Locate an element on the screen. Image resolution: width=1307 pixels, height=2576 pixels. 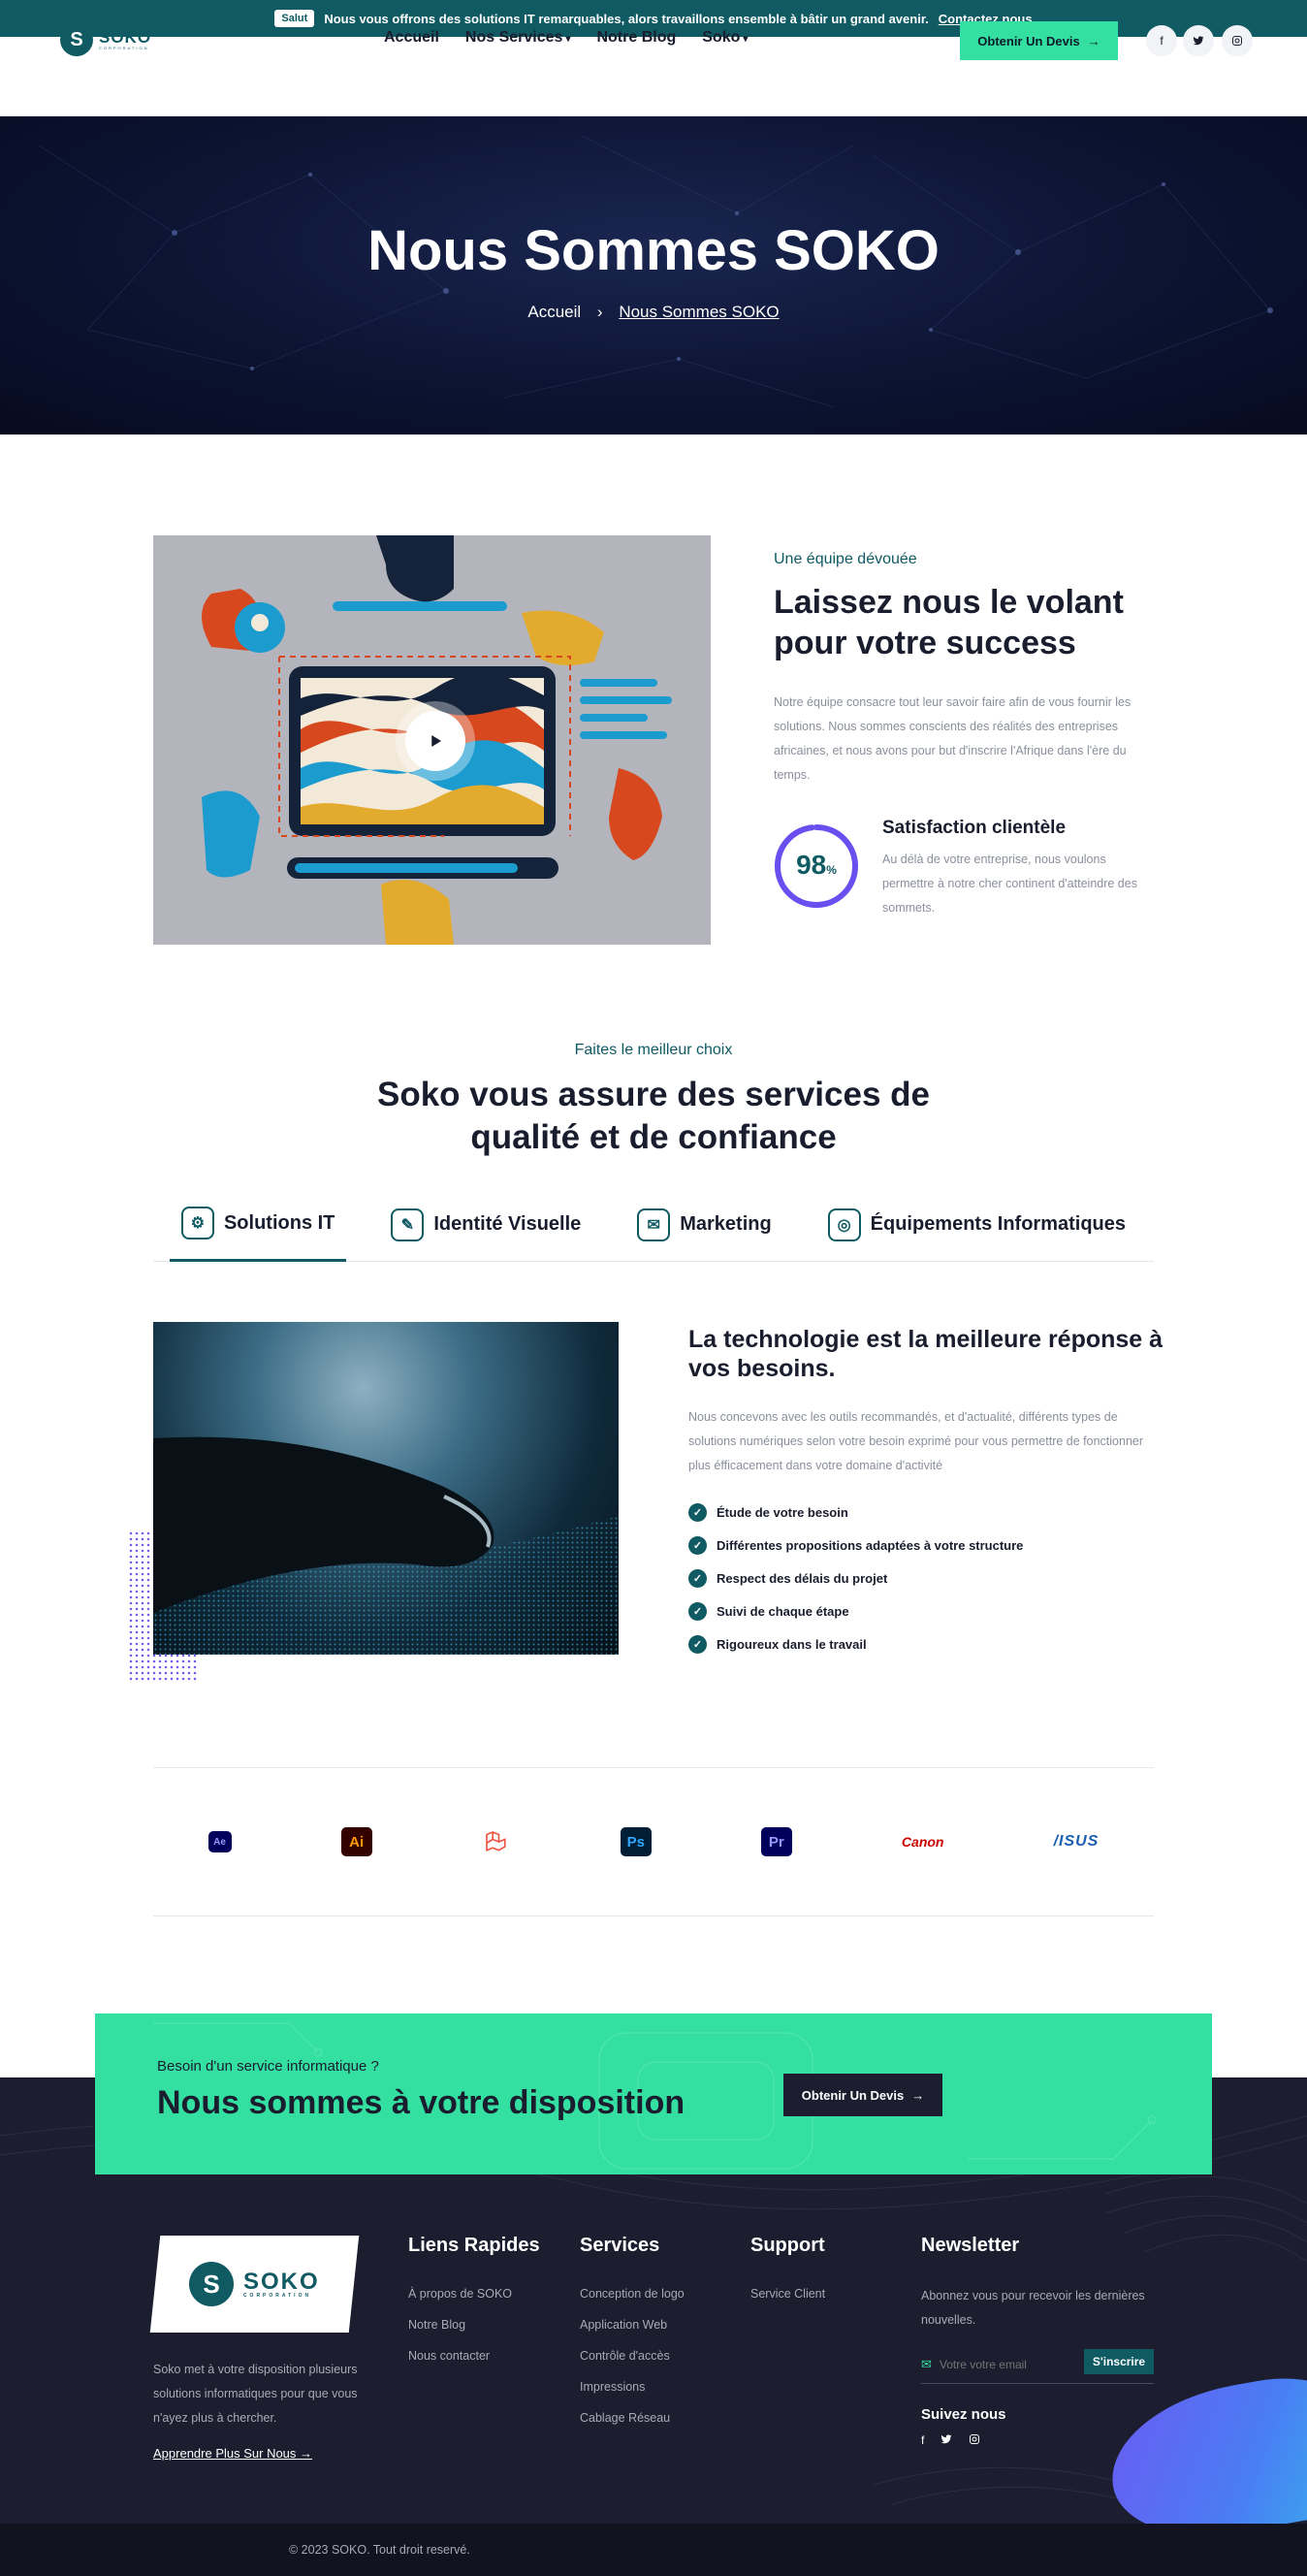
after-effects-logo: Ae is located at coordinates (219, 1841).